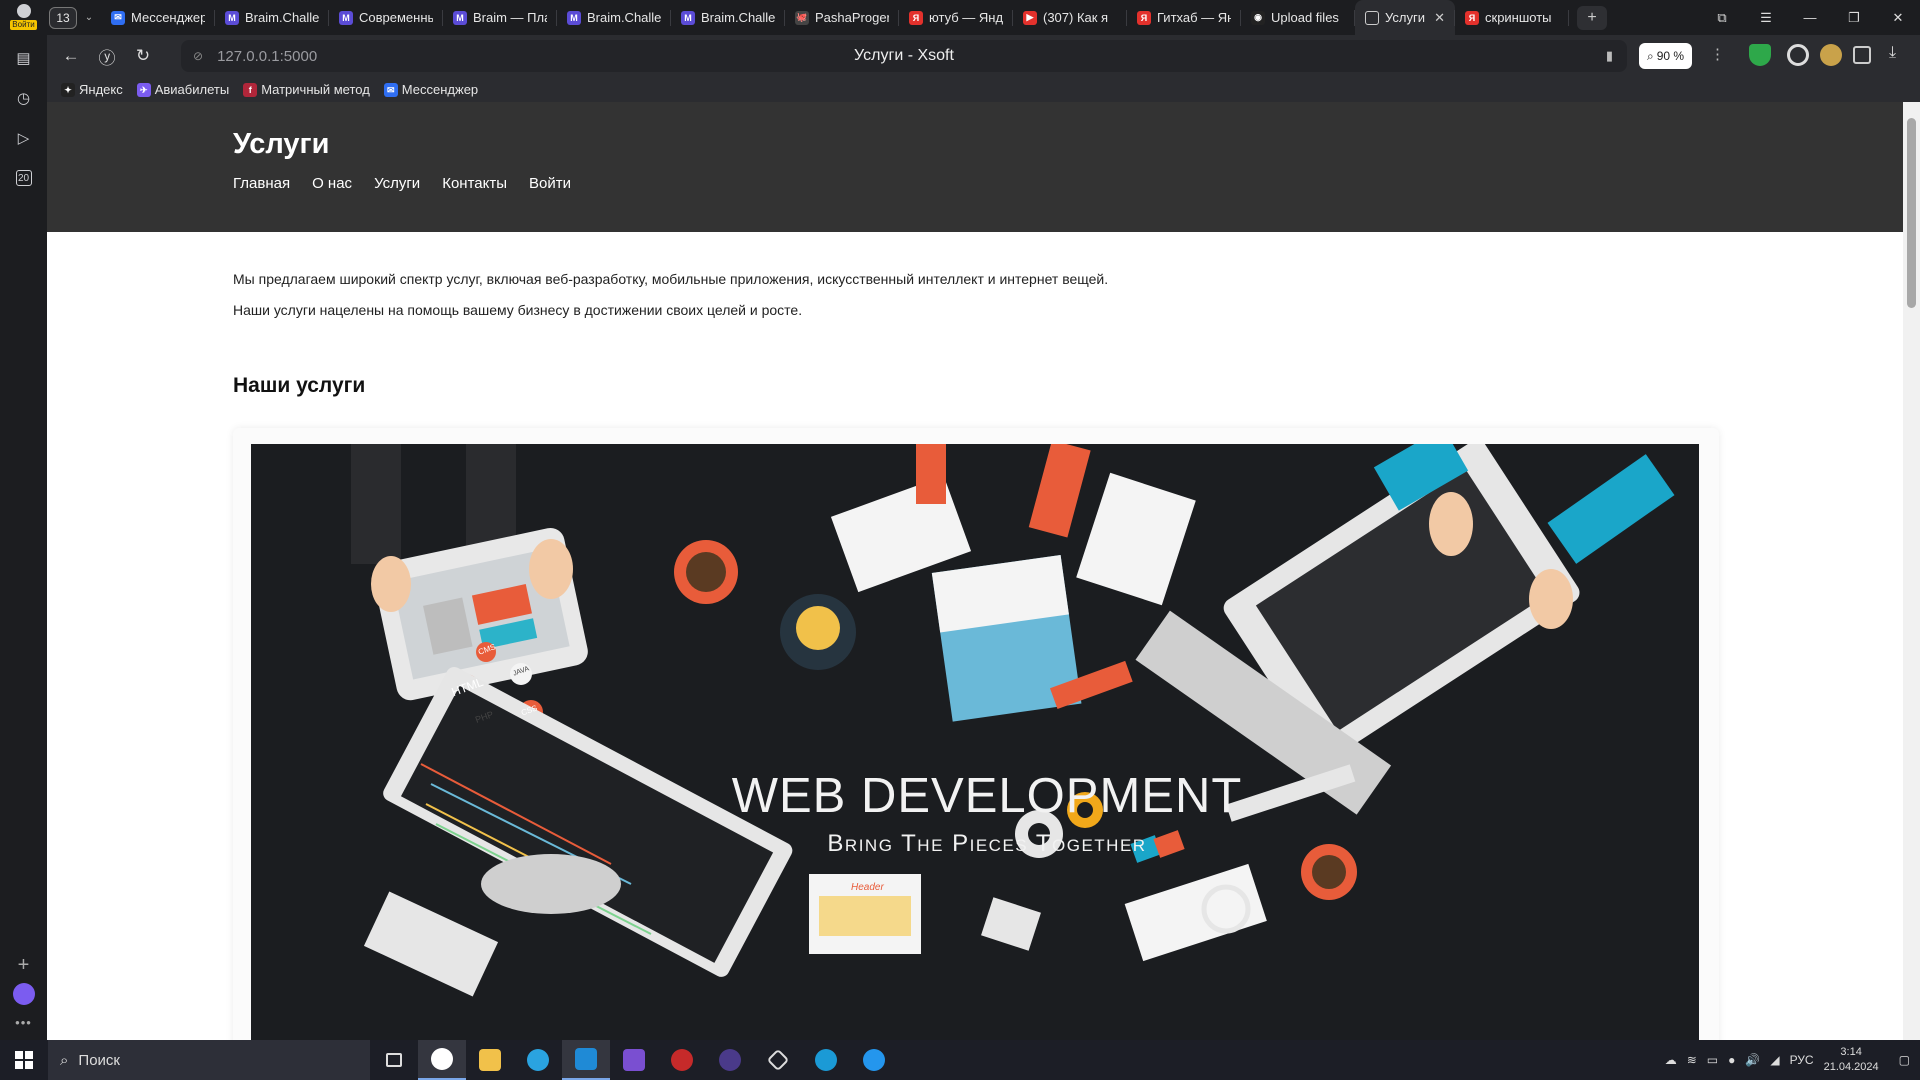  I want to click on task-view-icon, so click(394, 1060).